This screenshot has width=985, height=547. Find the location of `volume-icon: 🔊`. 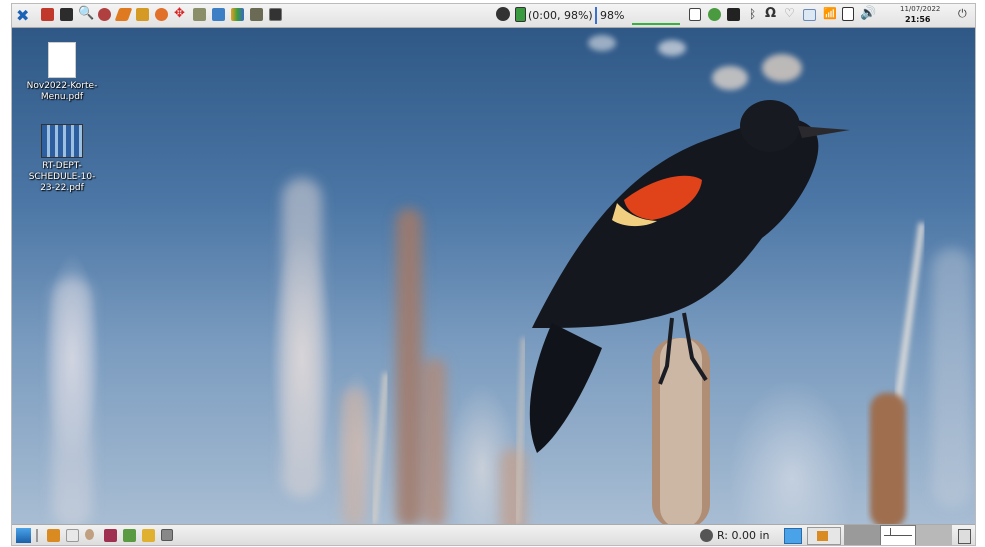

volume-icon: 🔊 is located at coordinates (868, 13).